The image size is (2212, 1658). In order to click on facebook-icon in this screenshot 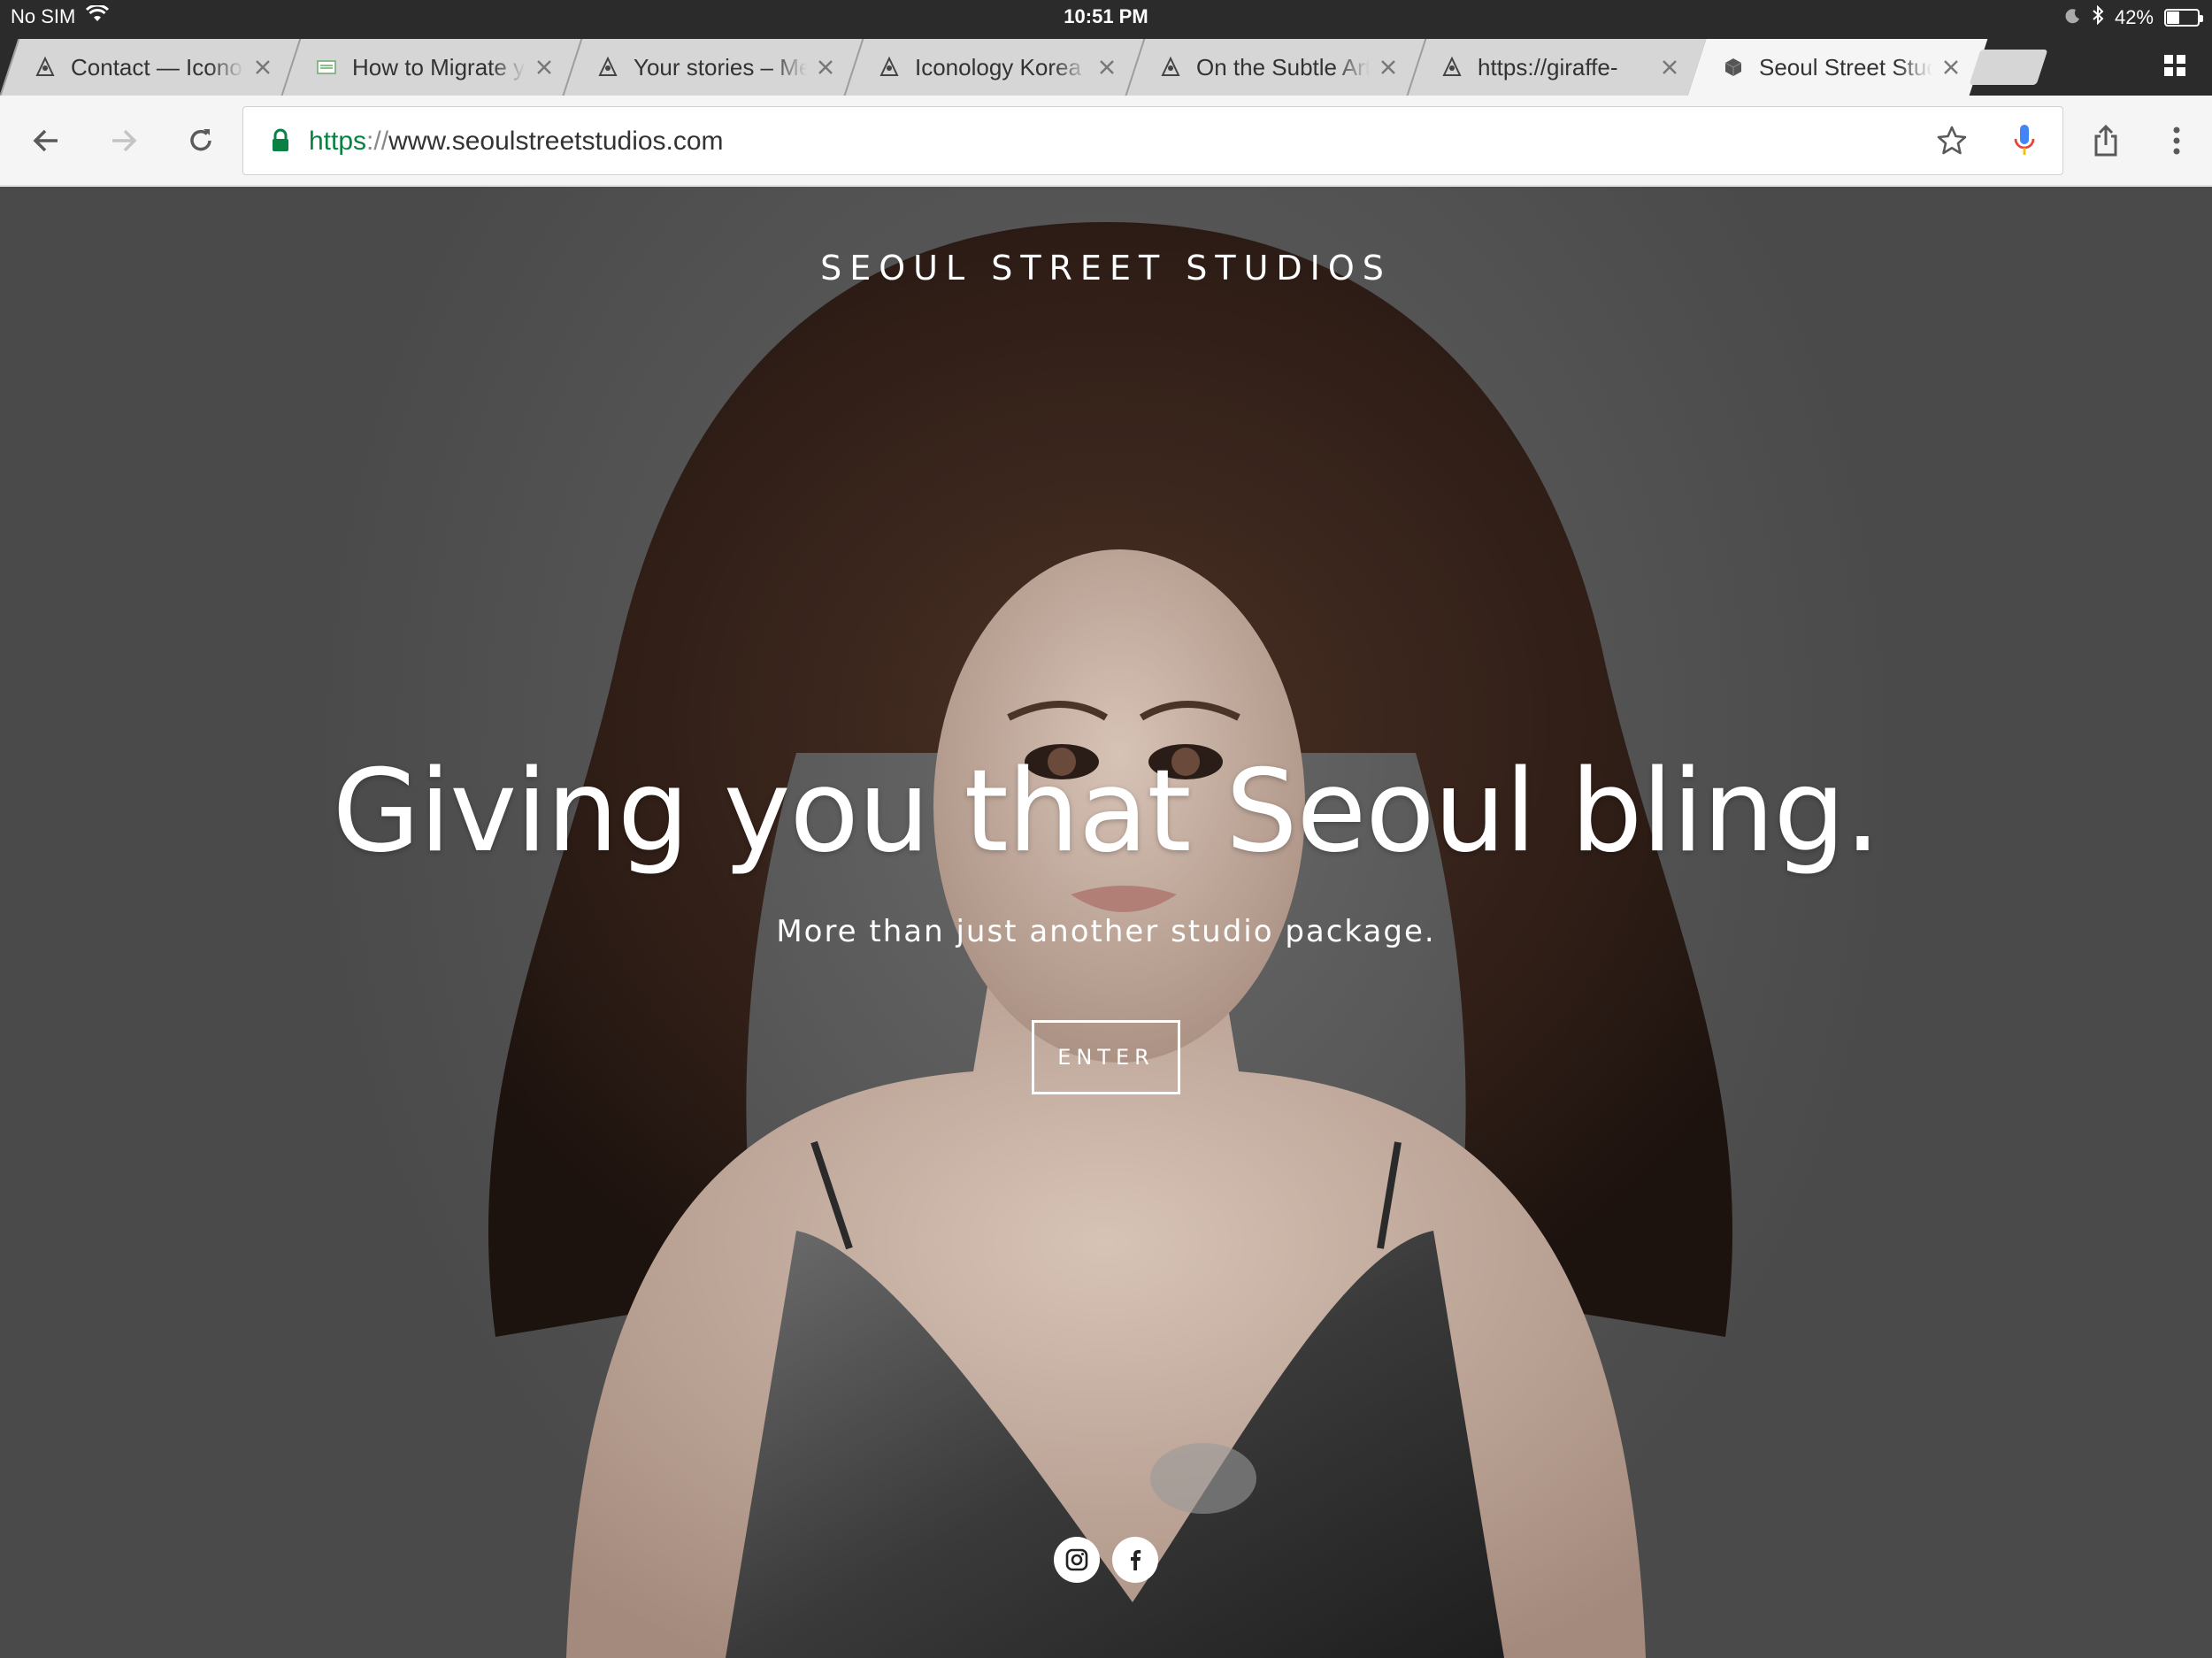, I will do `click(1136, 1560)`.